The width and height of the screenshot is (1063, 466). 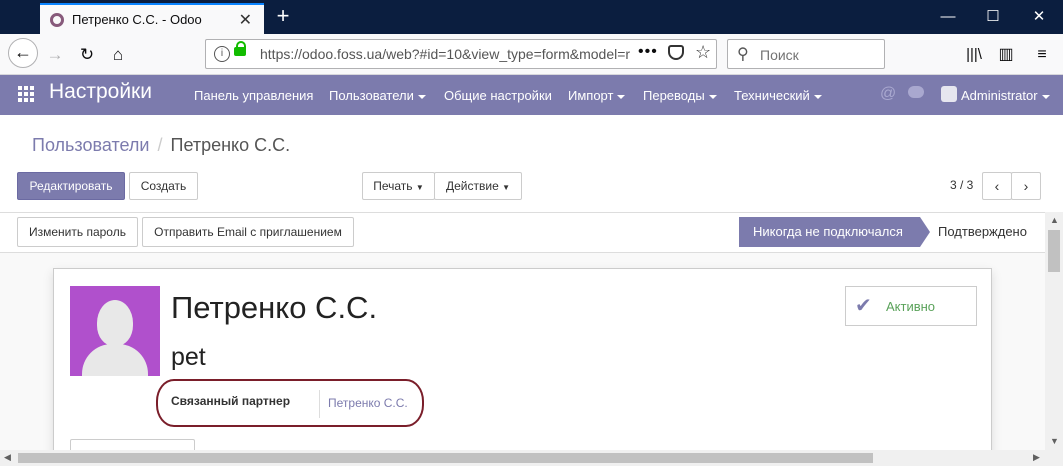 I want to click on search-box: ⚲ Поиск, so click(x=806, y=54).